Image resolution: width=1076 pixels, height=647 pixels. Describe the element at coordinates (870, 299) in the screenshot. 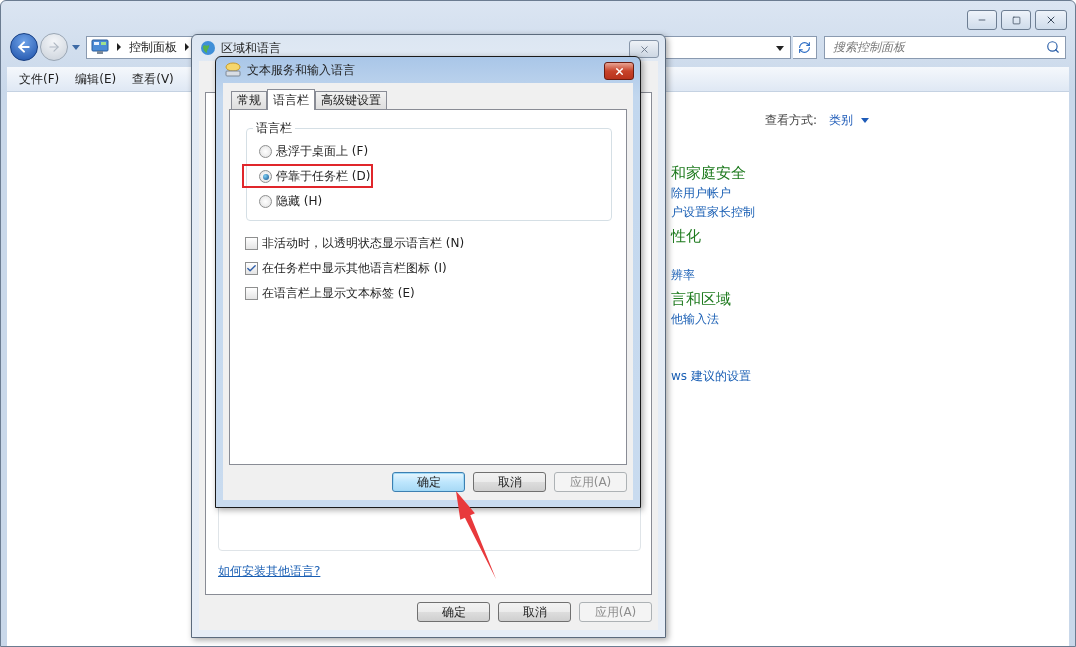

I see `category-heading: 言和区域` at that location.